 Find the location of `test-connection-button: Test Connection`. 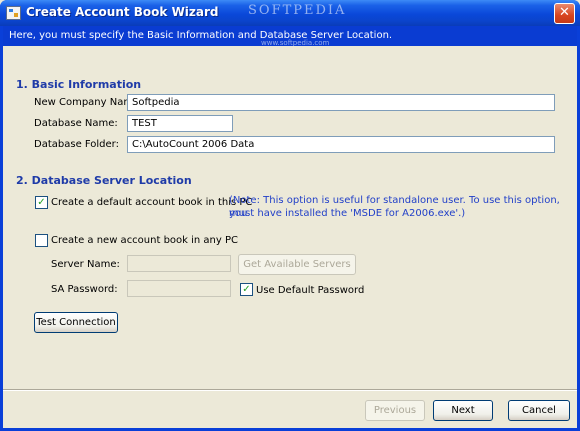

test-connection-button: Test Connection is located at coordinates (76, 322).